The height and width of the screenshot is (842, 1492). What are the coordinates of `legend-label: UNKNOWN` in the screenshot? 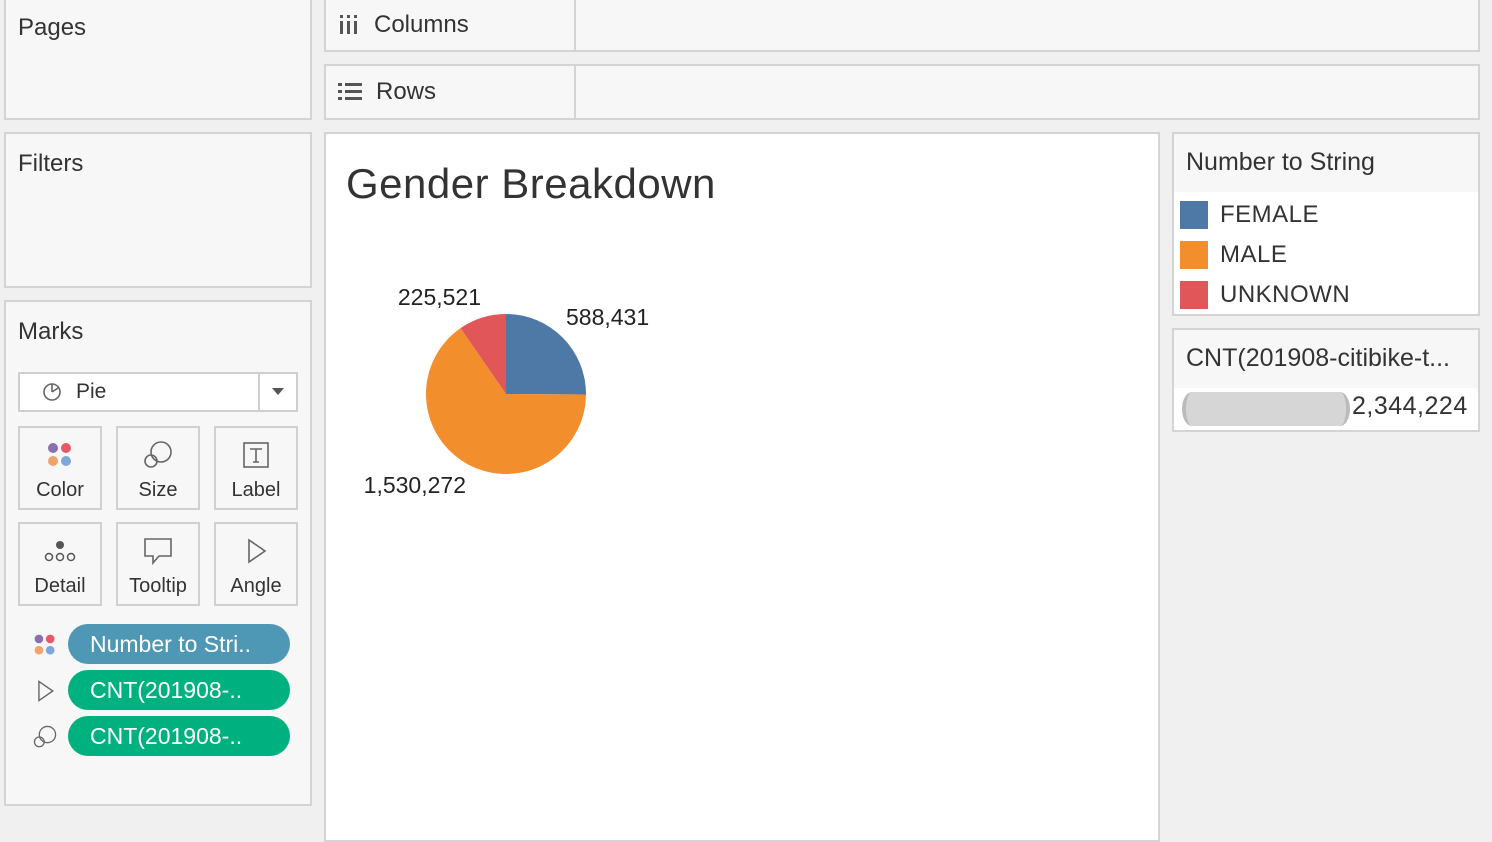 It's located at (1285, 294).